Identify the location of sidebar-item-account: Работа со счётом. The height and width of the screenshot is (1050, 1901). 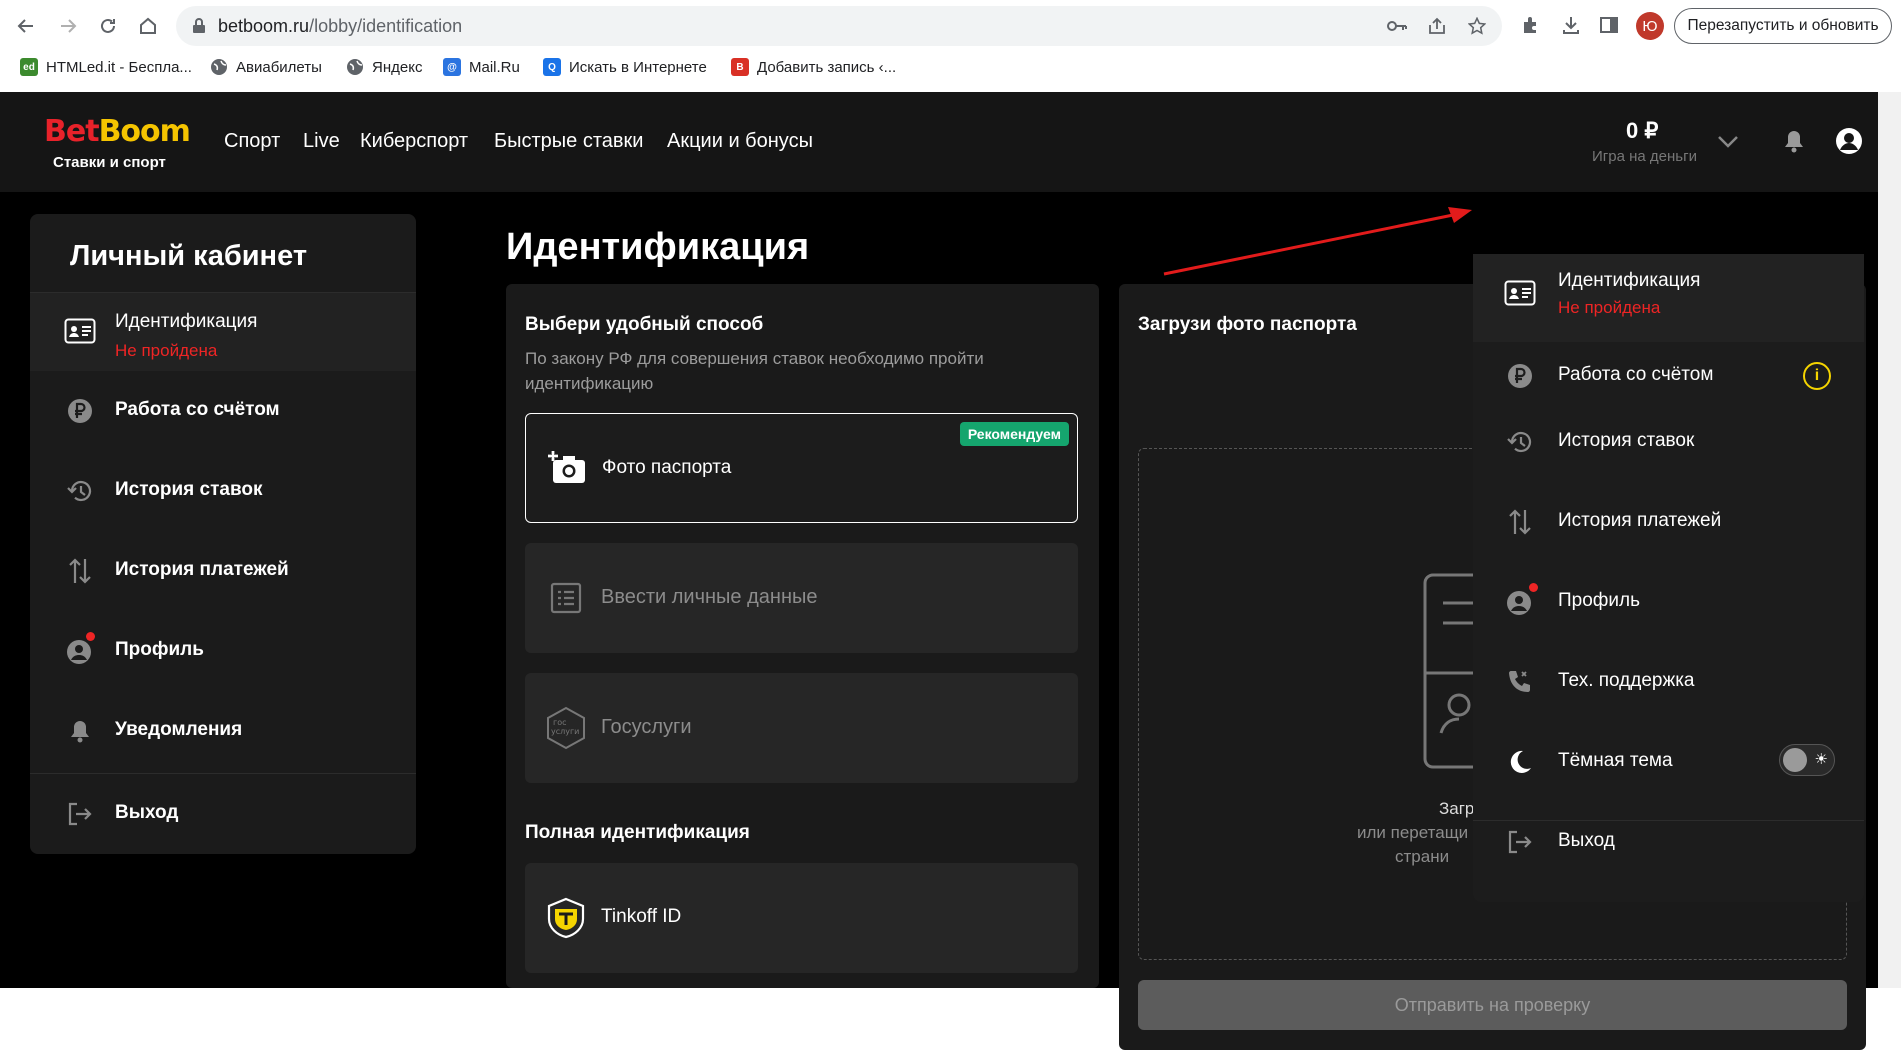
(223, 411).